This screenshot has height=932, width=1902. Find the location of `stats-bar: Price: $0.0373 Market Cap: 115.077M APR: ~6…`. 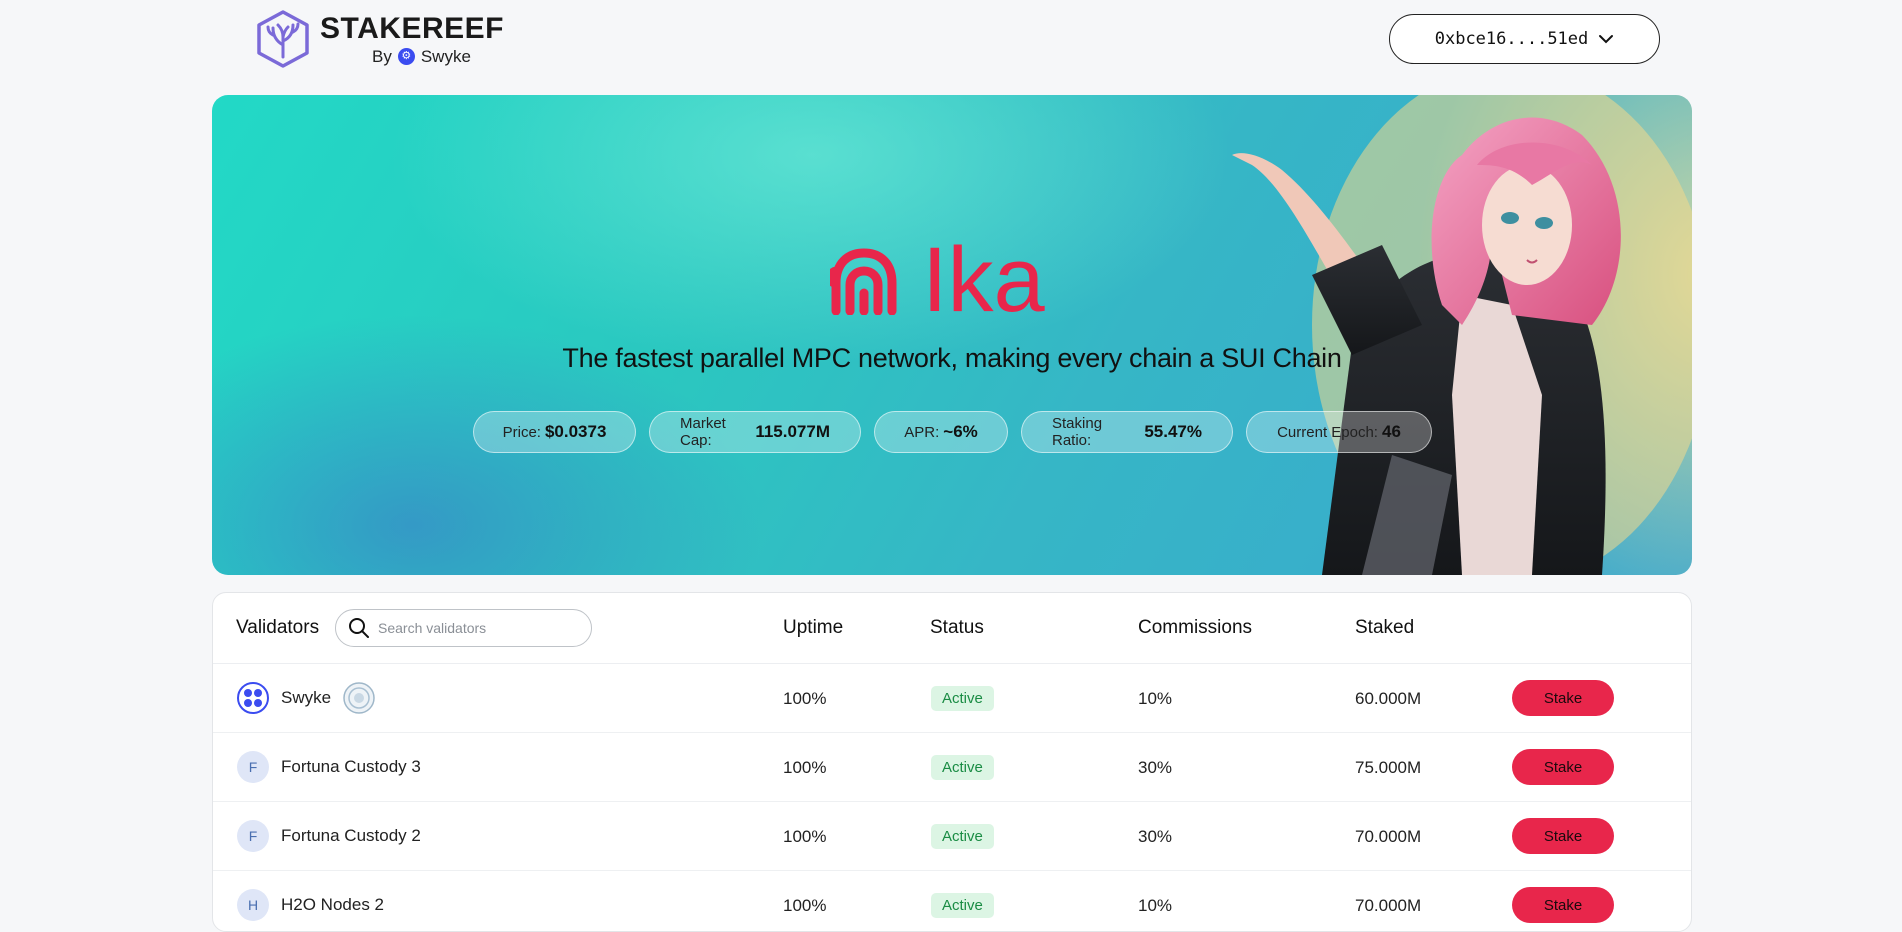

stats-bar: Price: $0.0373 Market Cap: 115.077M APR: ~6… is located at coordinates (952, 432).